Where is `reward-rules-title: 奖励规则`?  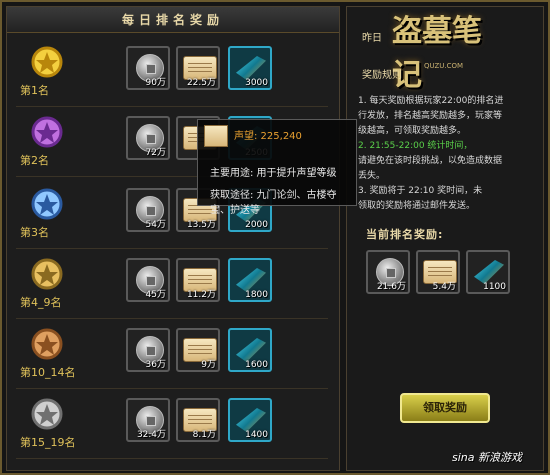 reward-rules-title: 奖励规则 is located at coordinates (382, 75).